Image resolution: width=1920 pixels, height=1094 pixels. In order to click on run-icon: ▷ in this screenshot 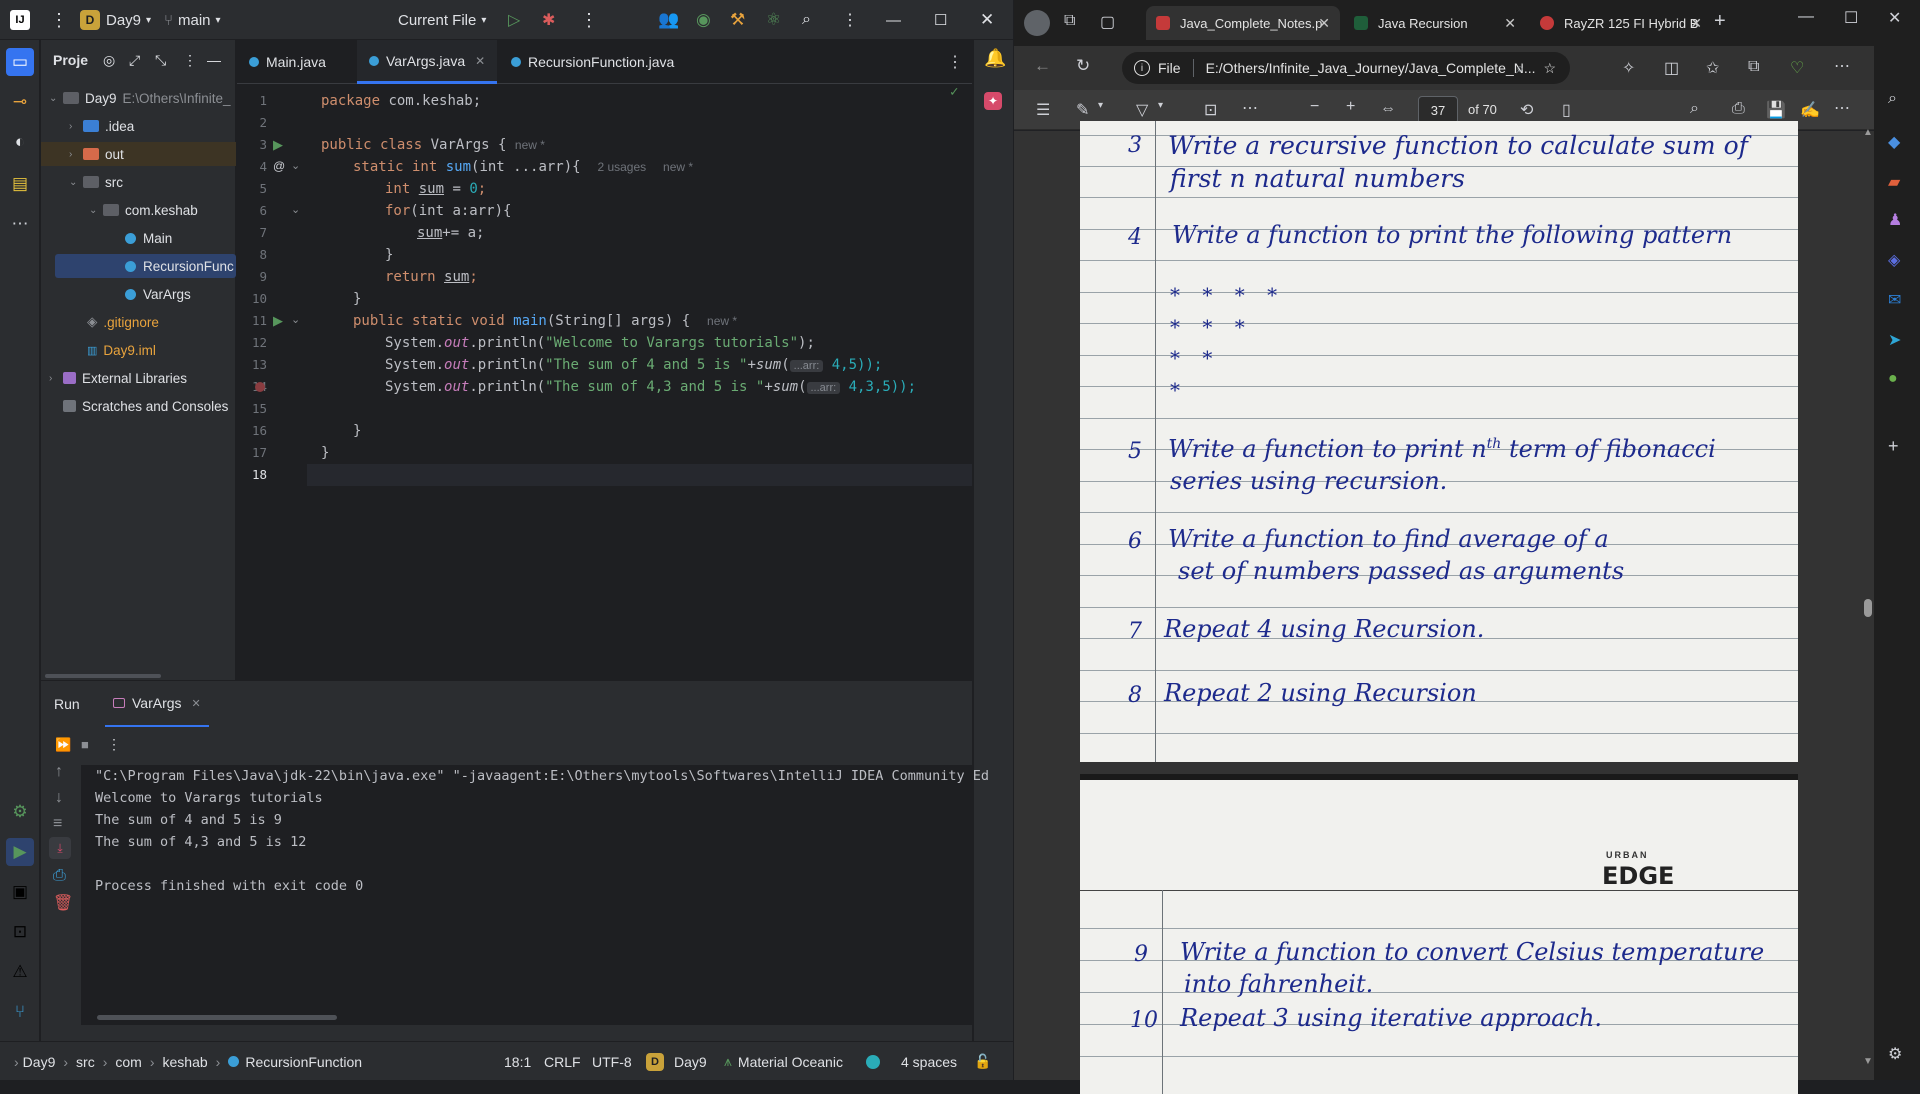, I will do `click(514, 20)`.